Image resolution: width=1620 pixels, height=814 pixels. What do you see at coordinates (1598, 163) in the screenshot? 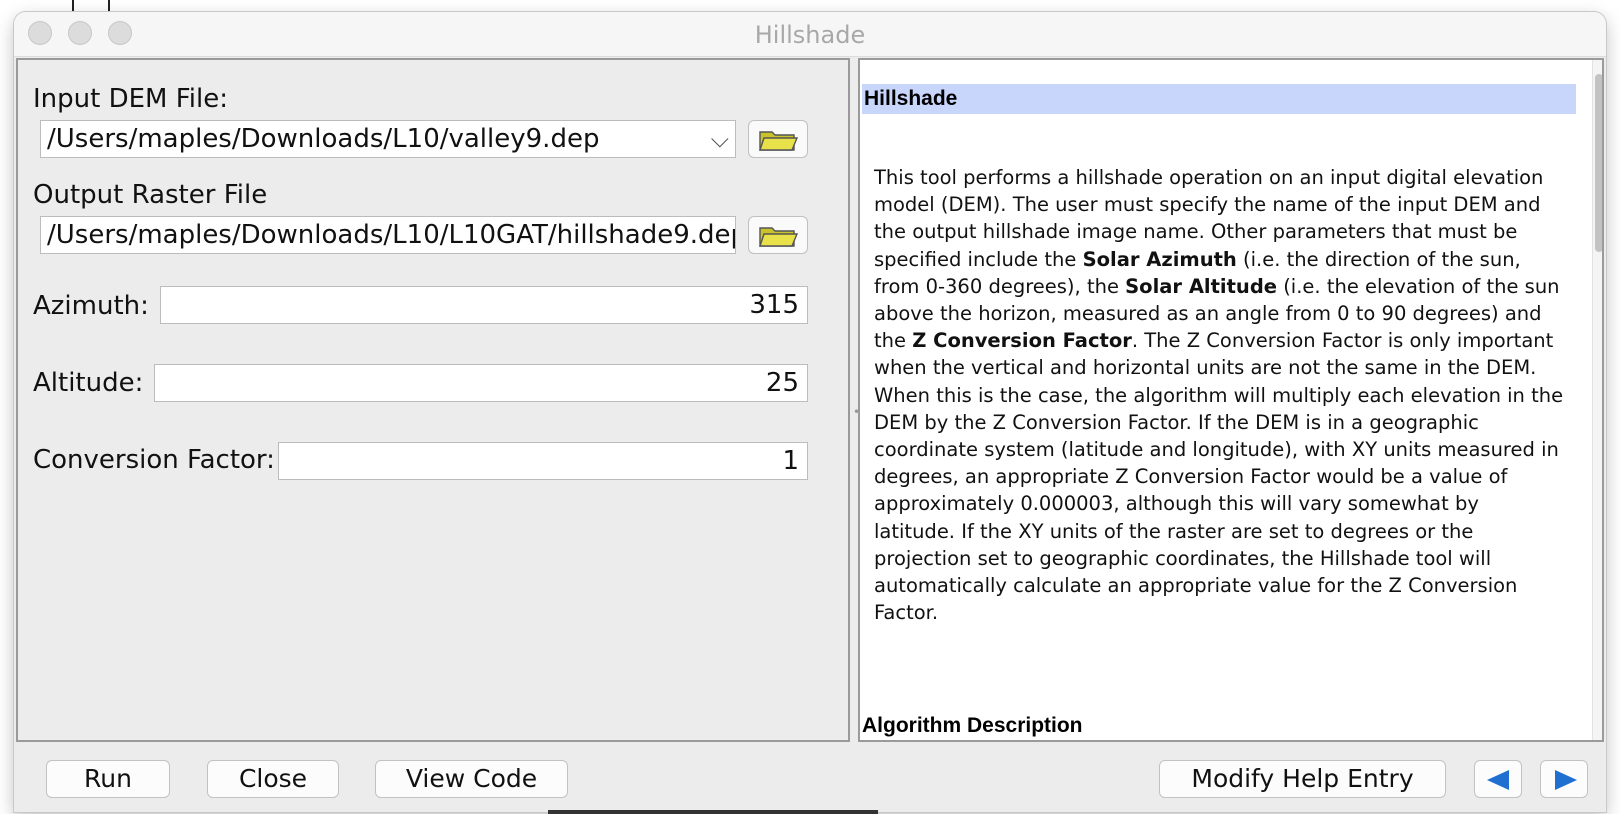
I see `scrollbar-thumb` at bounding box center [1598, 163].